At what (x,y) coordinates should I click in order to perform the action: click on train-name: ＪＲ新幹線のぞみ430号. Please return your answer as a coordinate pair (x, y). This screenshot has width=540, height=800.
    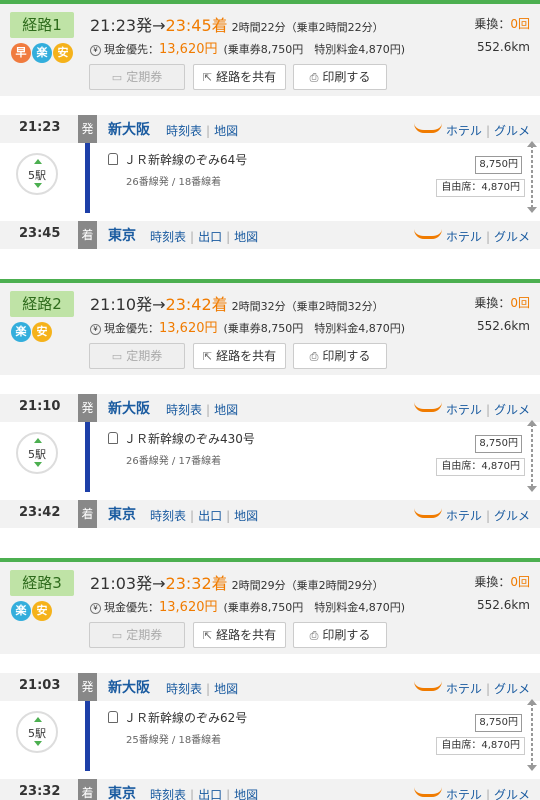
    Looking at the image, I should click on (181, 438).